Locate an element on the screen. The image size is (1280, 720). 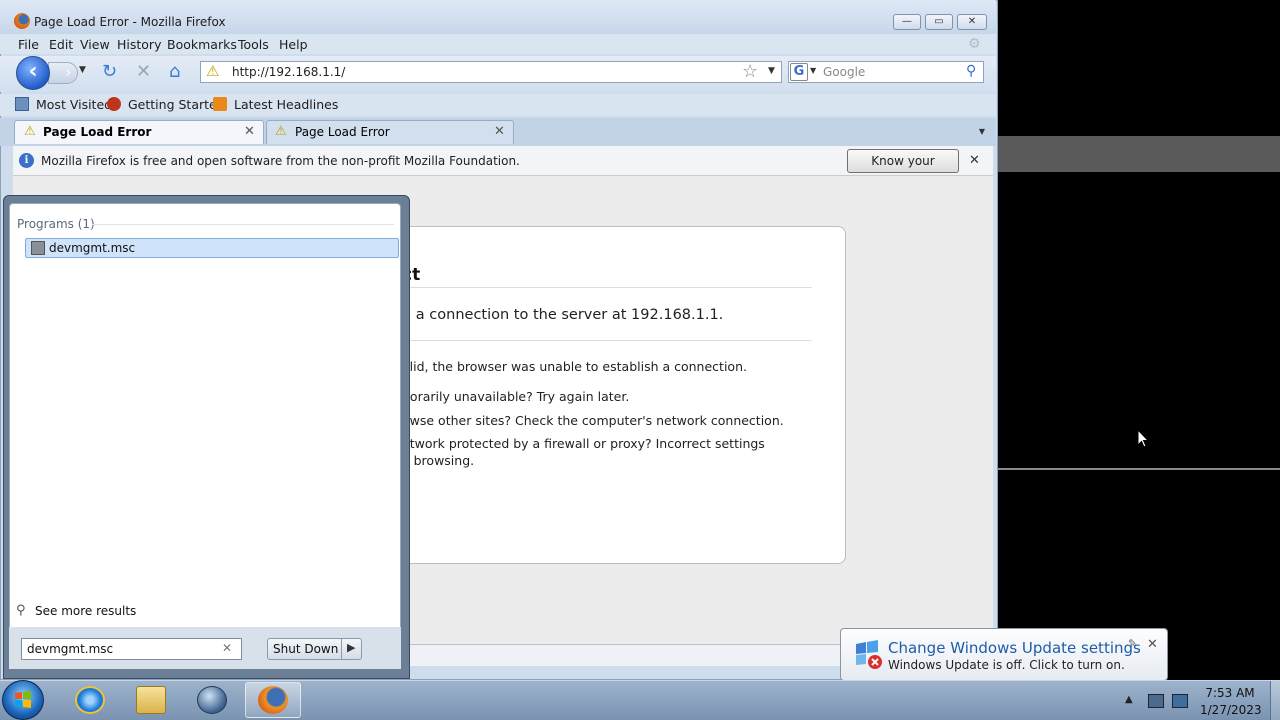
balloon-body: Windows Update is off. Click to turn on. is located at coordinates (1006, 665).